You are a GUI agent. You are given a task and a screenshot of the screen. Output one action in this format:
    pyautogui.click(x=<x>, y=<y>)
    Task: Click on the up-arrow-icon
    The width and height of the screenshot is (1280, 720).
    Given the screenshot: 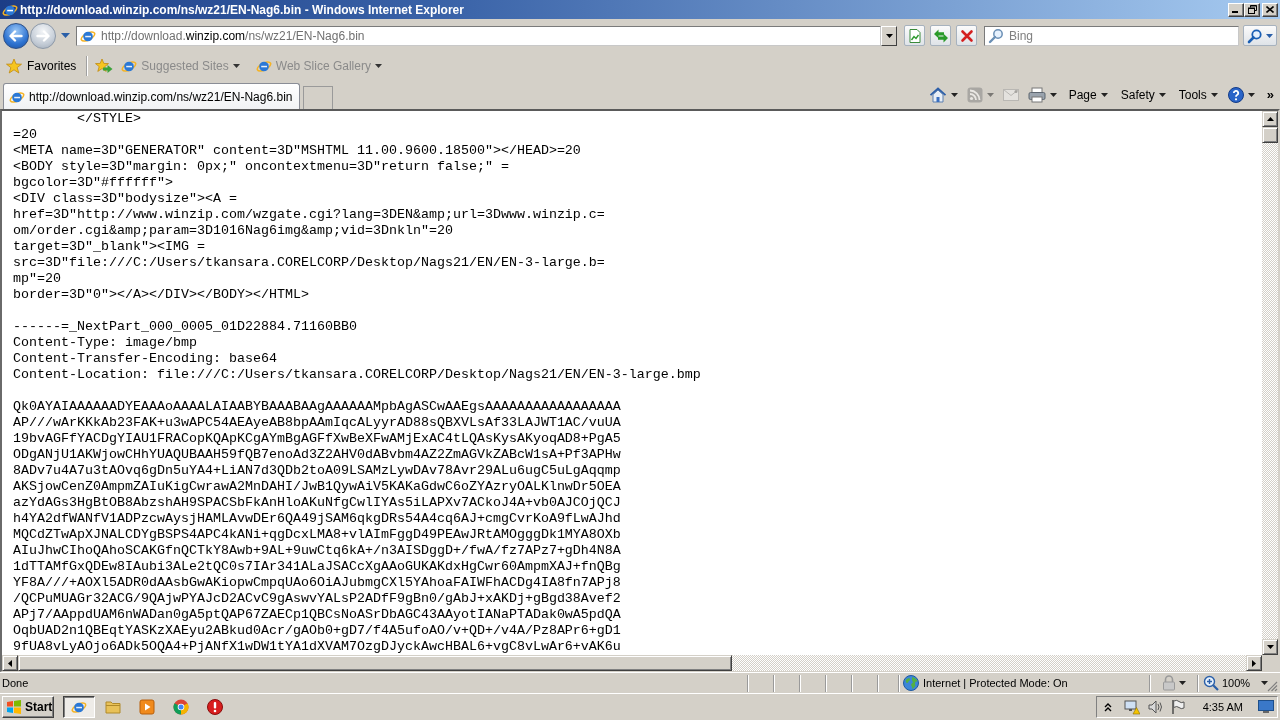 What is the action you would take?
    pyautogui.click(x=1270, y=119)
    